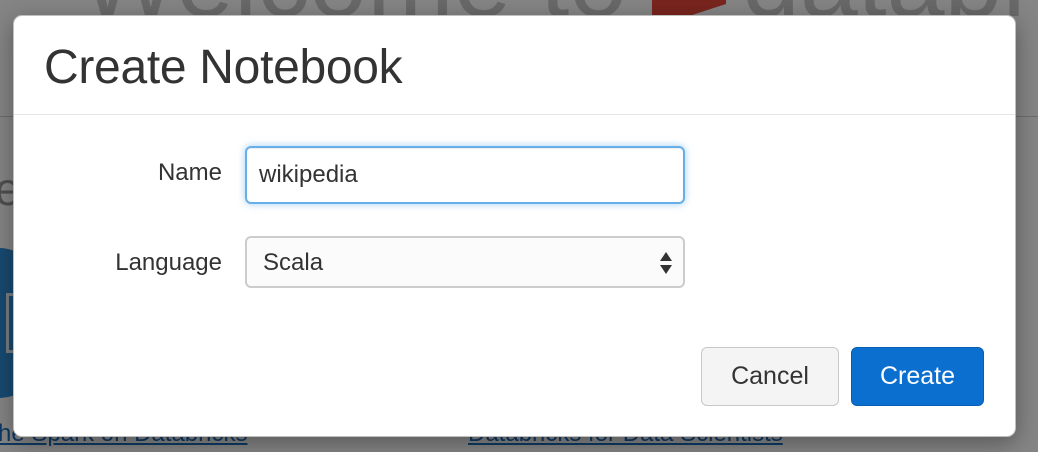 Image resolution: width=1038 pixels, height=452 pixels. What do you see at coordinates (189, 172) in the screenshot?
I see `name-label: Name` at bounding box center [189, 172].